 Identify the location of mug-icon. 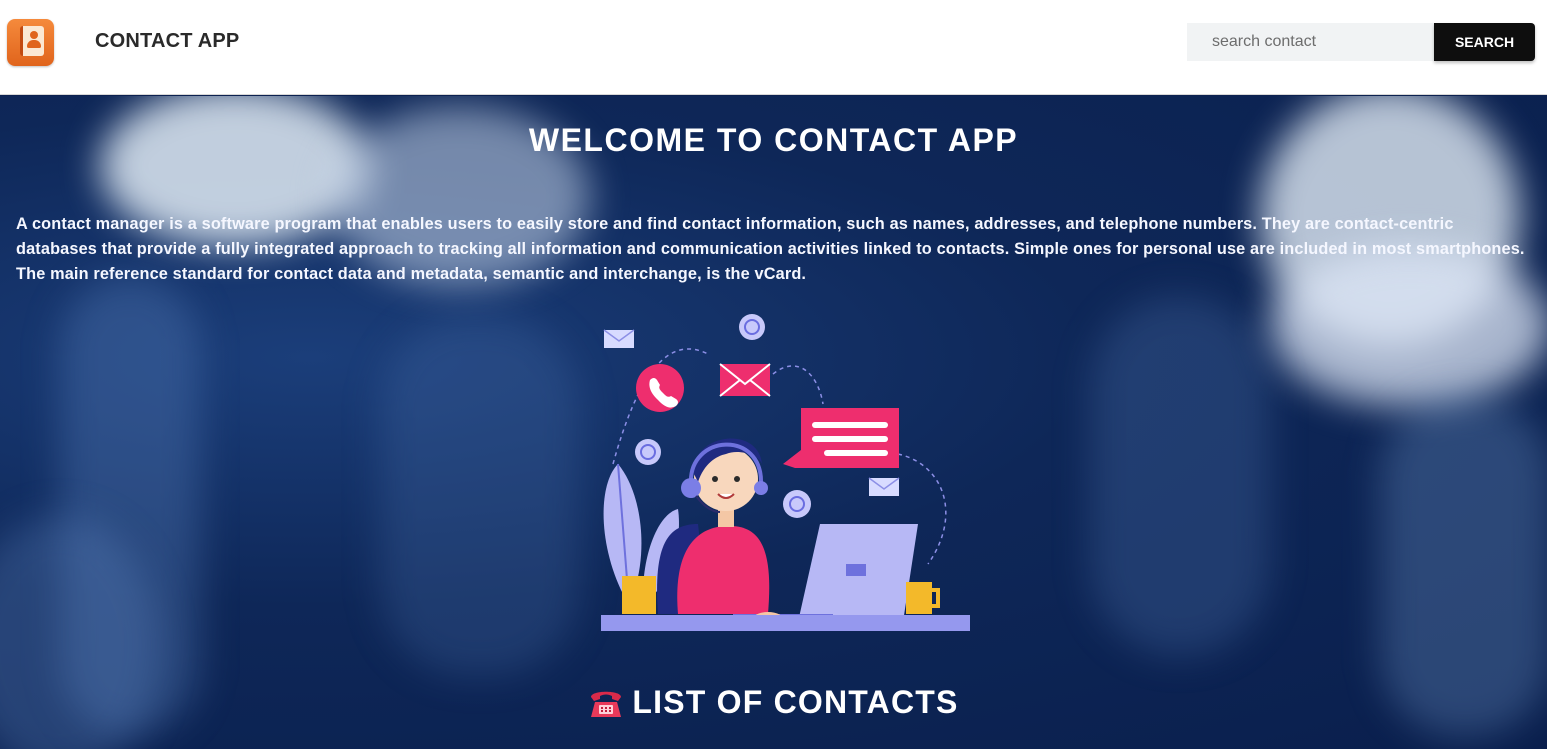
(923, 598).